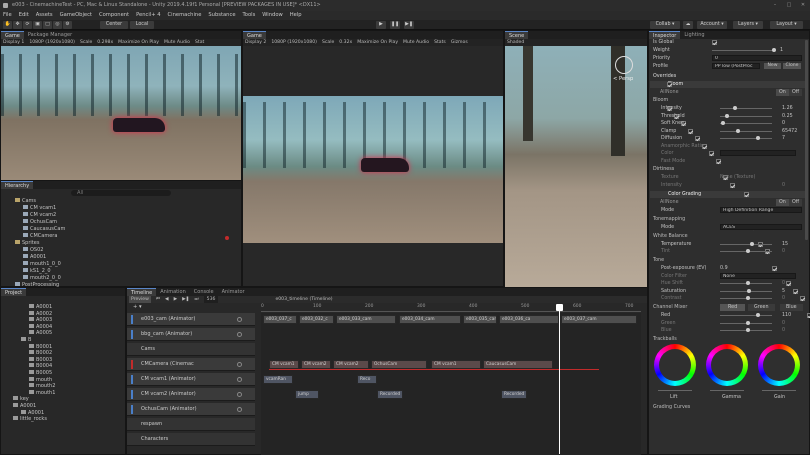 The height and width of the screenshot is (455, 810). I want to click on project-item: mouth2, so click(63, 386).